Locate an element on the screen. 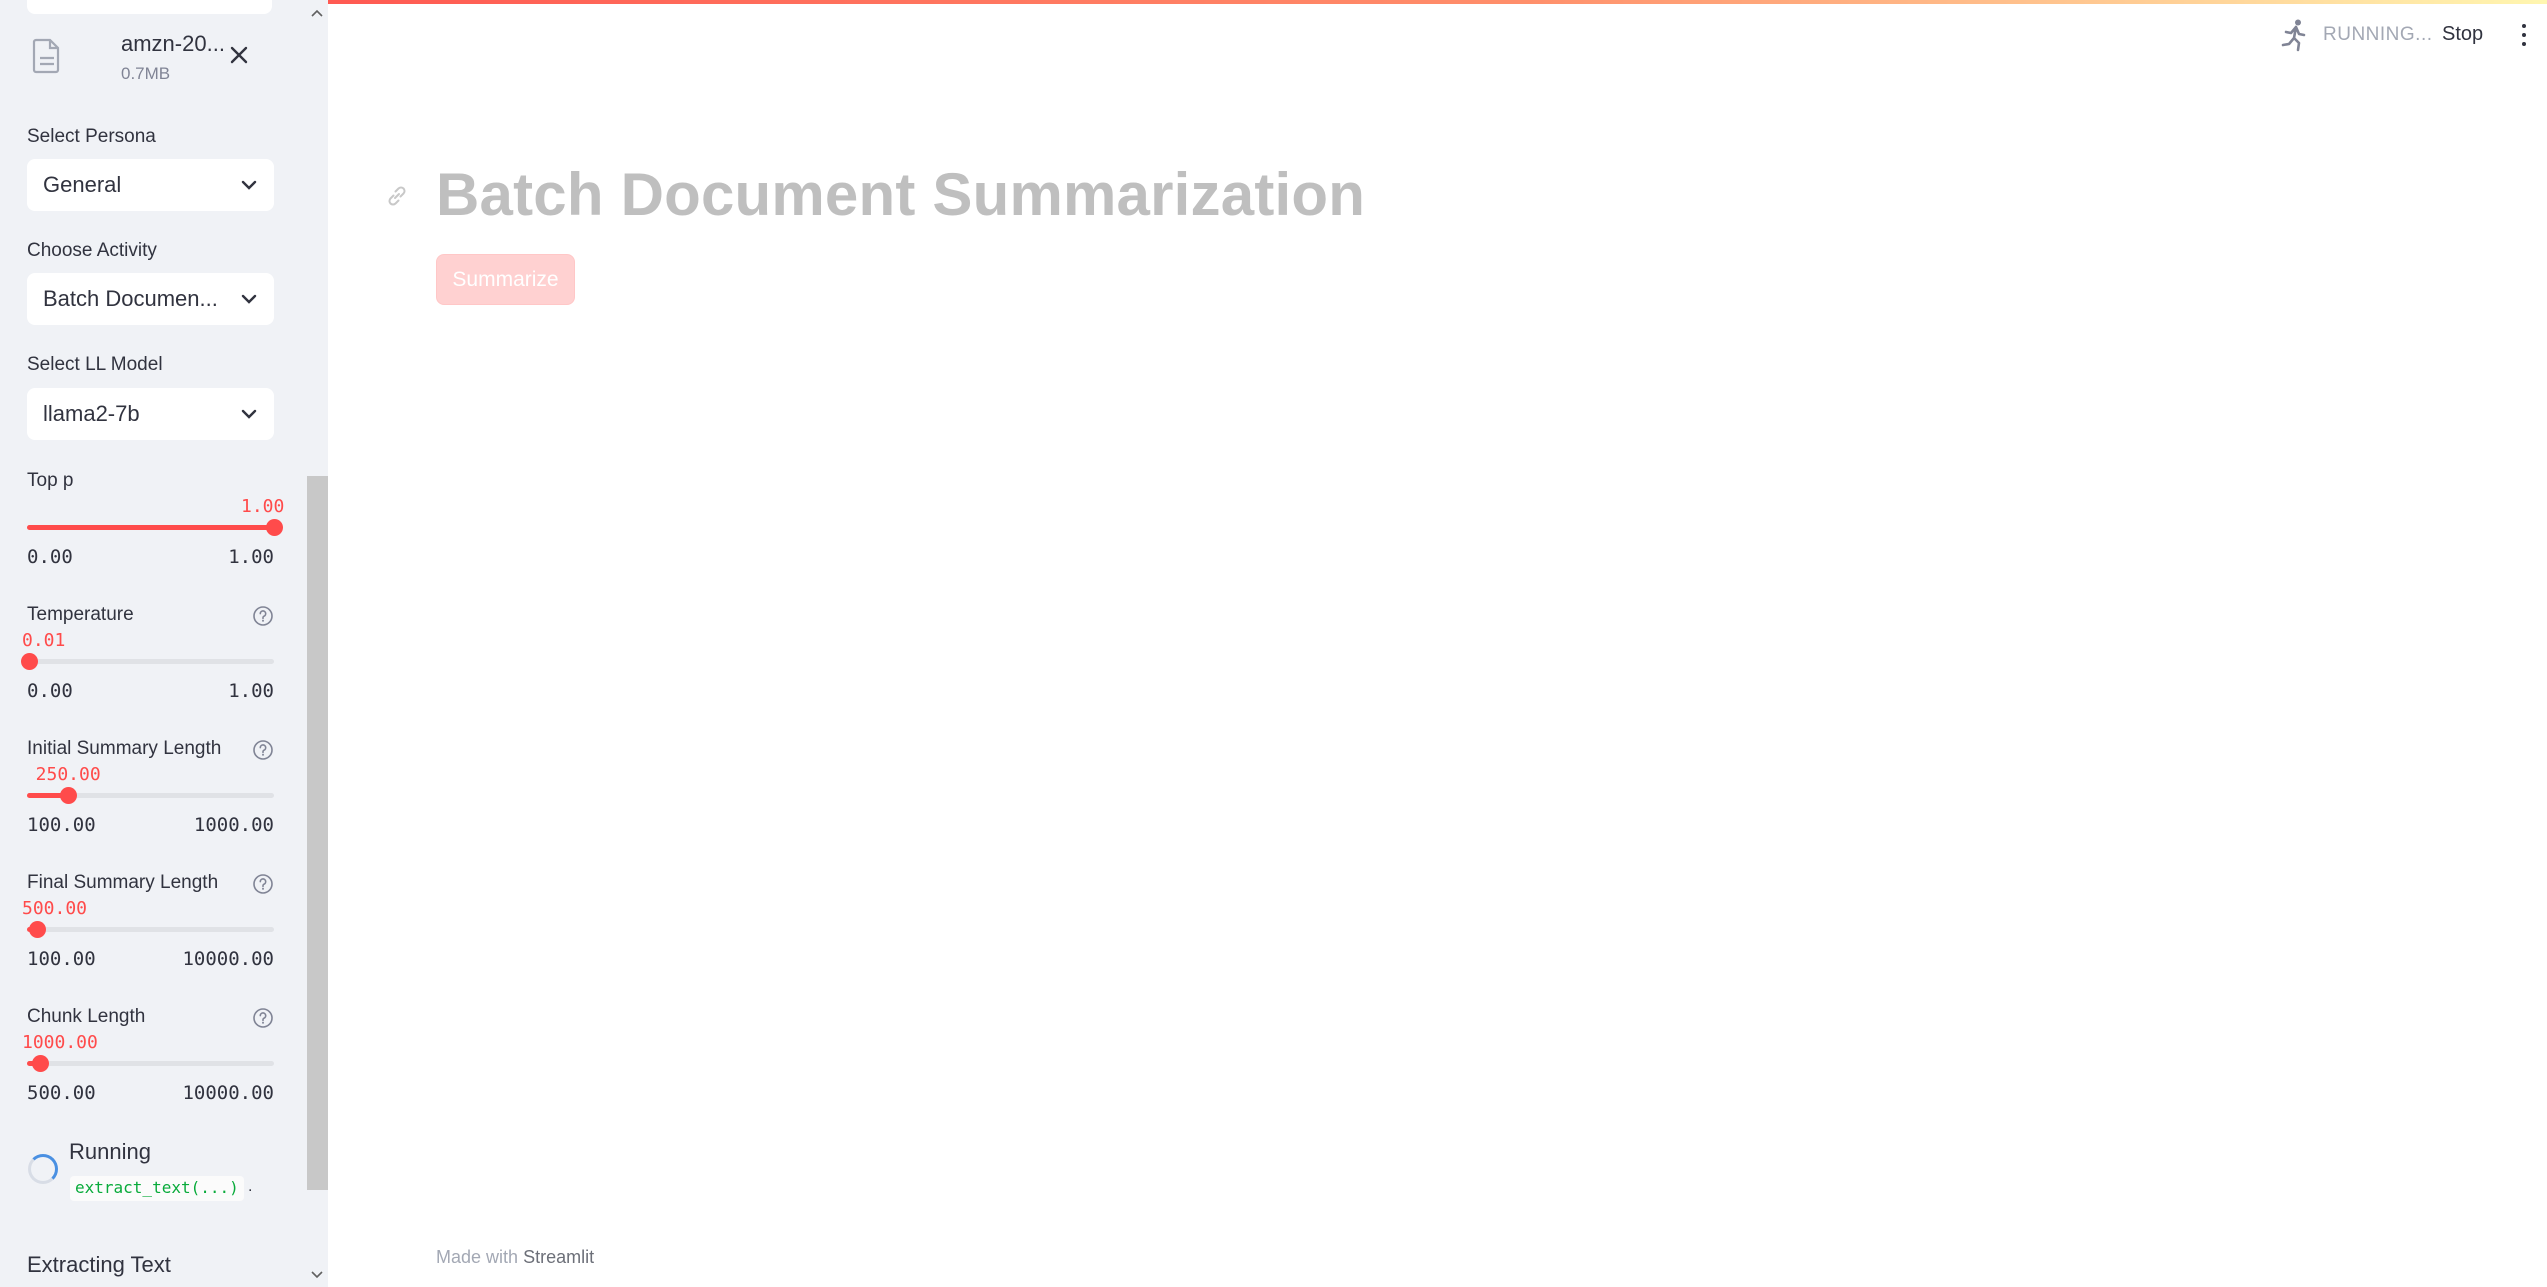 The height and width of the screenshot is (1287, 2547). top-p-slider-thumb is located at coordinates (274, 527).